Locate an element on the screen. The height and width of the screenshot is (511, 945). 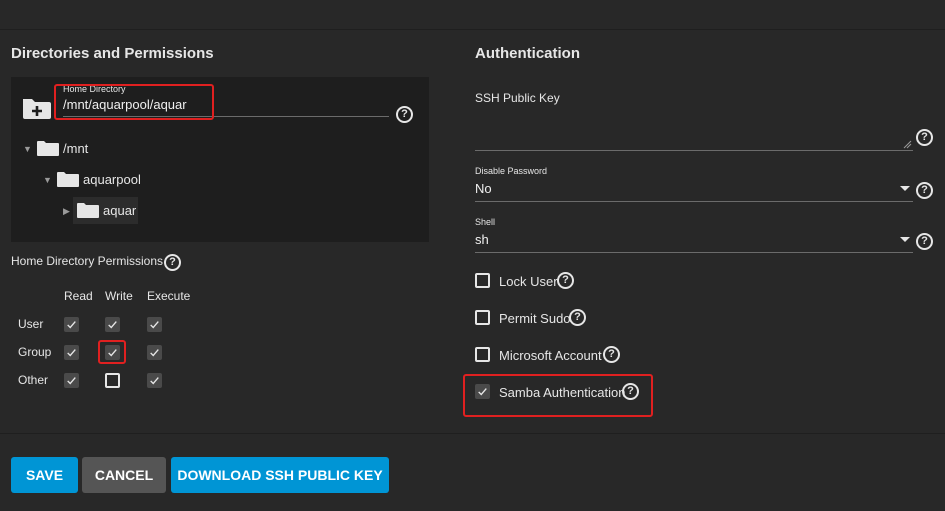
other-write-checkbox is located at coordinates (112, 380).